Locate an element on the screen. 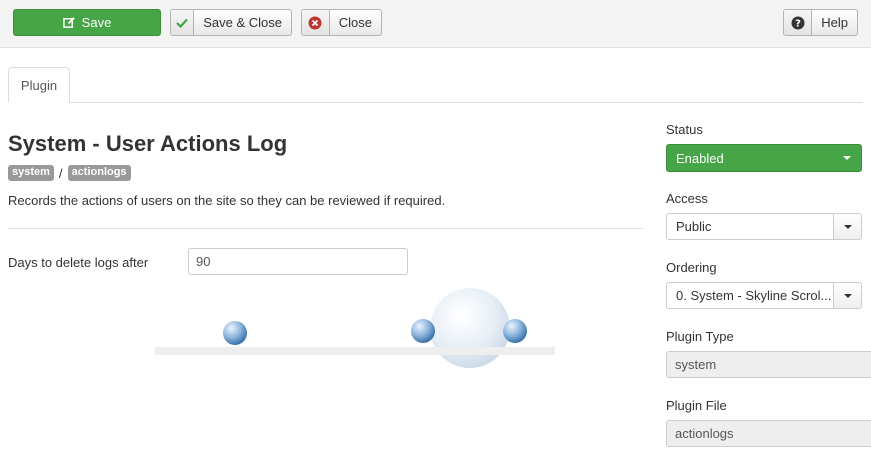 The height and width of the screenshot is (459, 871). status-value: Enabled is located at coordinates (700, 158).